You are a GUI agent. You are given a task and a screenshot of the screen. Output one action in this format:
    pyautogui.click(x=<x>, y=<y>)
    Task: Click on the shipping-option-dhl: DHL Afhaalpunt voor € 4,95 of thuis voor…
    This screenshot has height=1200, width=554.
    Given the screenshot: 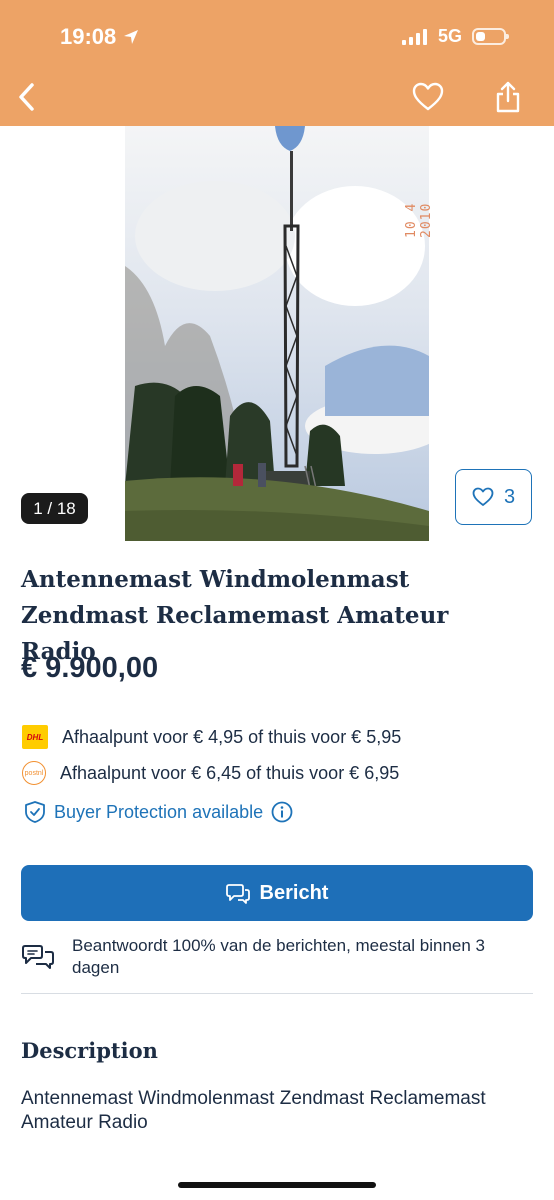 What is the action you would take?
    pyautogui.click(x=211, y=737)
    